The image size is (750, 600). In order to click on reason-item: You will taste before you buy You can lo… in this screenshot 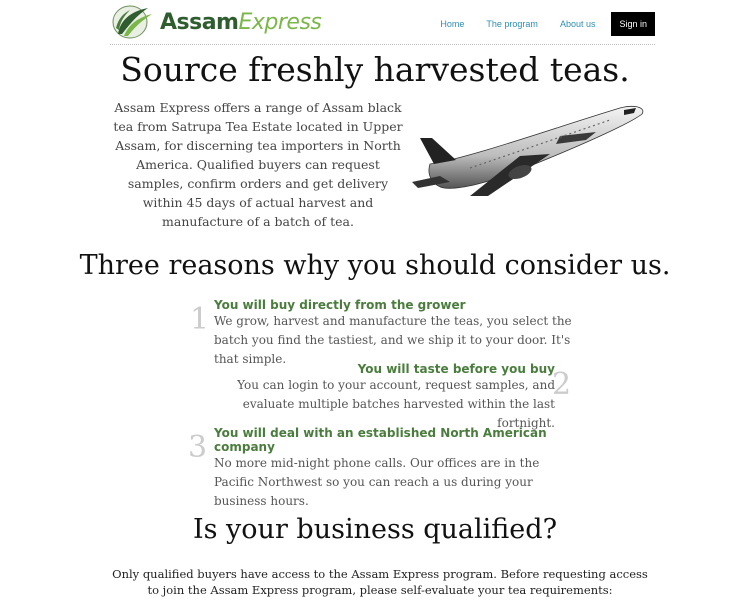, I will do `click(375, 397)`.